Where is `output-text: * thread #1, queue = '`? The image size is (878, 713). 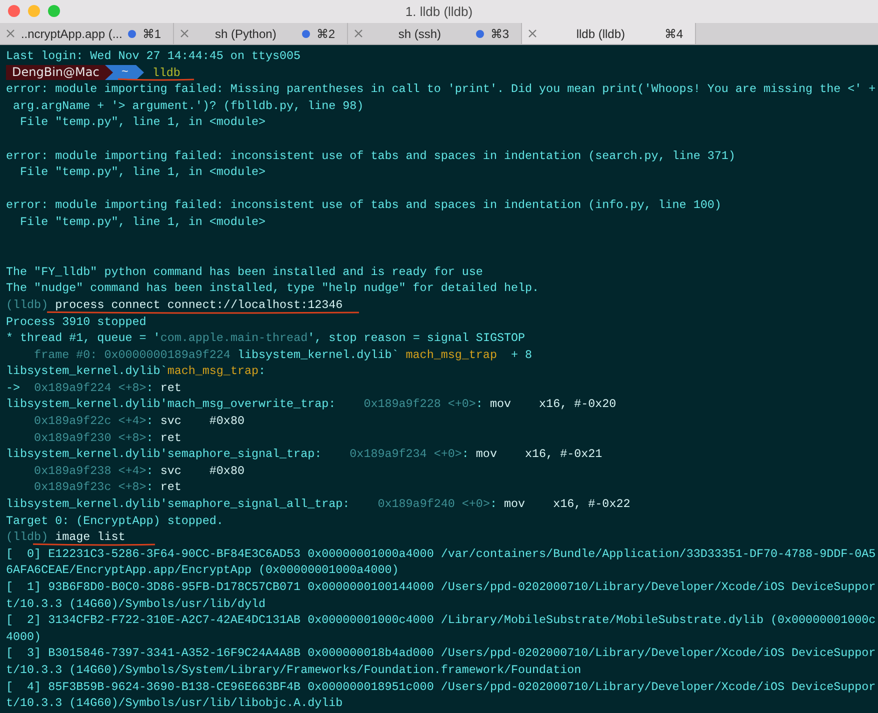 output-text: * thread #1, queue = ' is located at coordinates (83, 338).